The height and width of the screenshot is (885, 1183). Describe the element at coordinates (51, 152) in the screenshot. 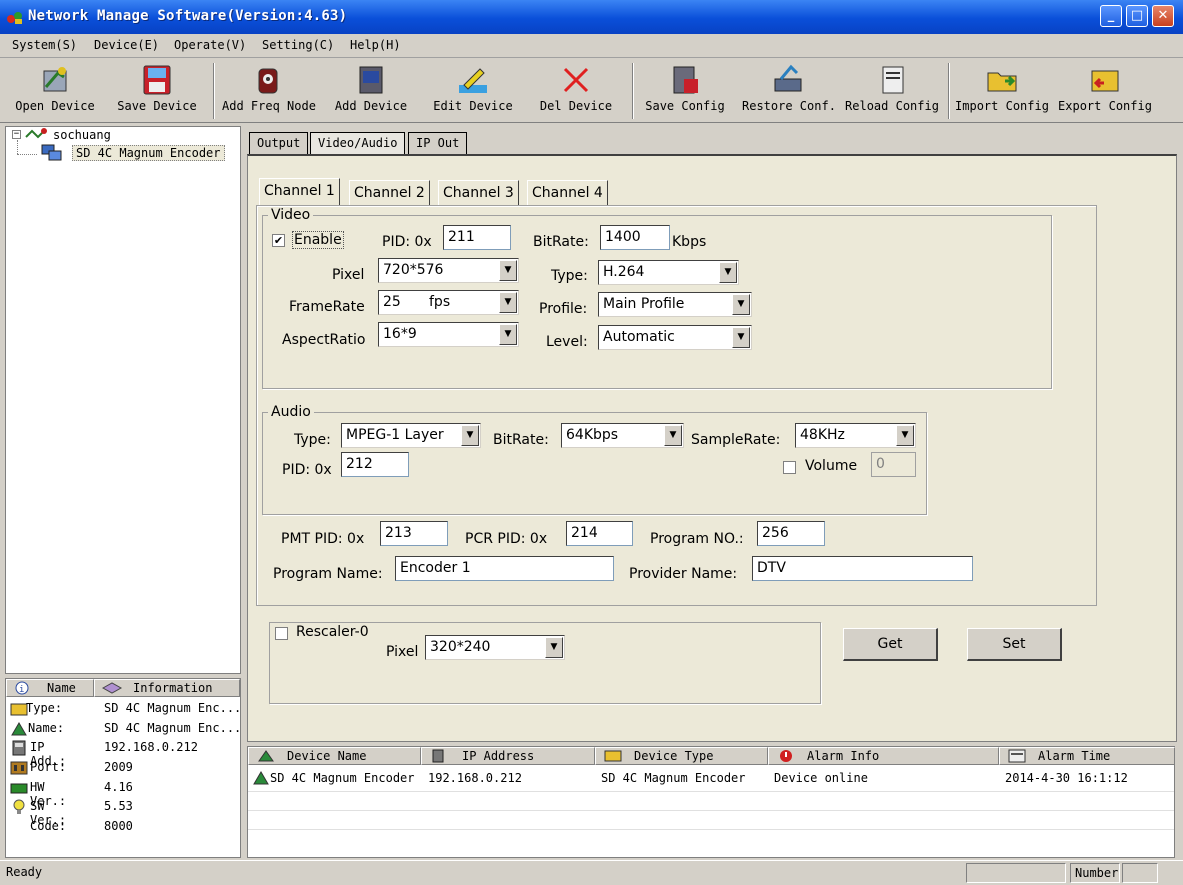

I see `encoder-device-icon` at that location.